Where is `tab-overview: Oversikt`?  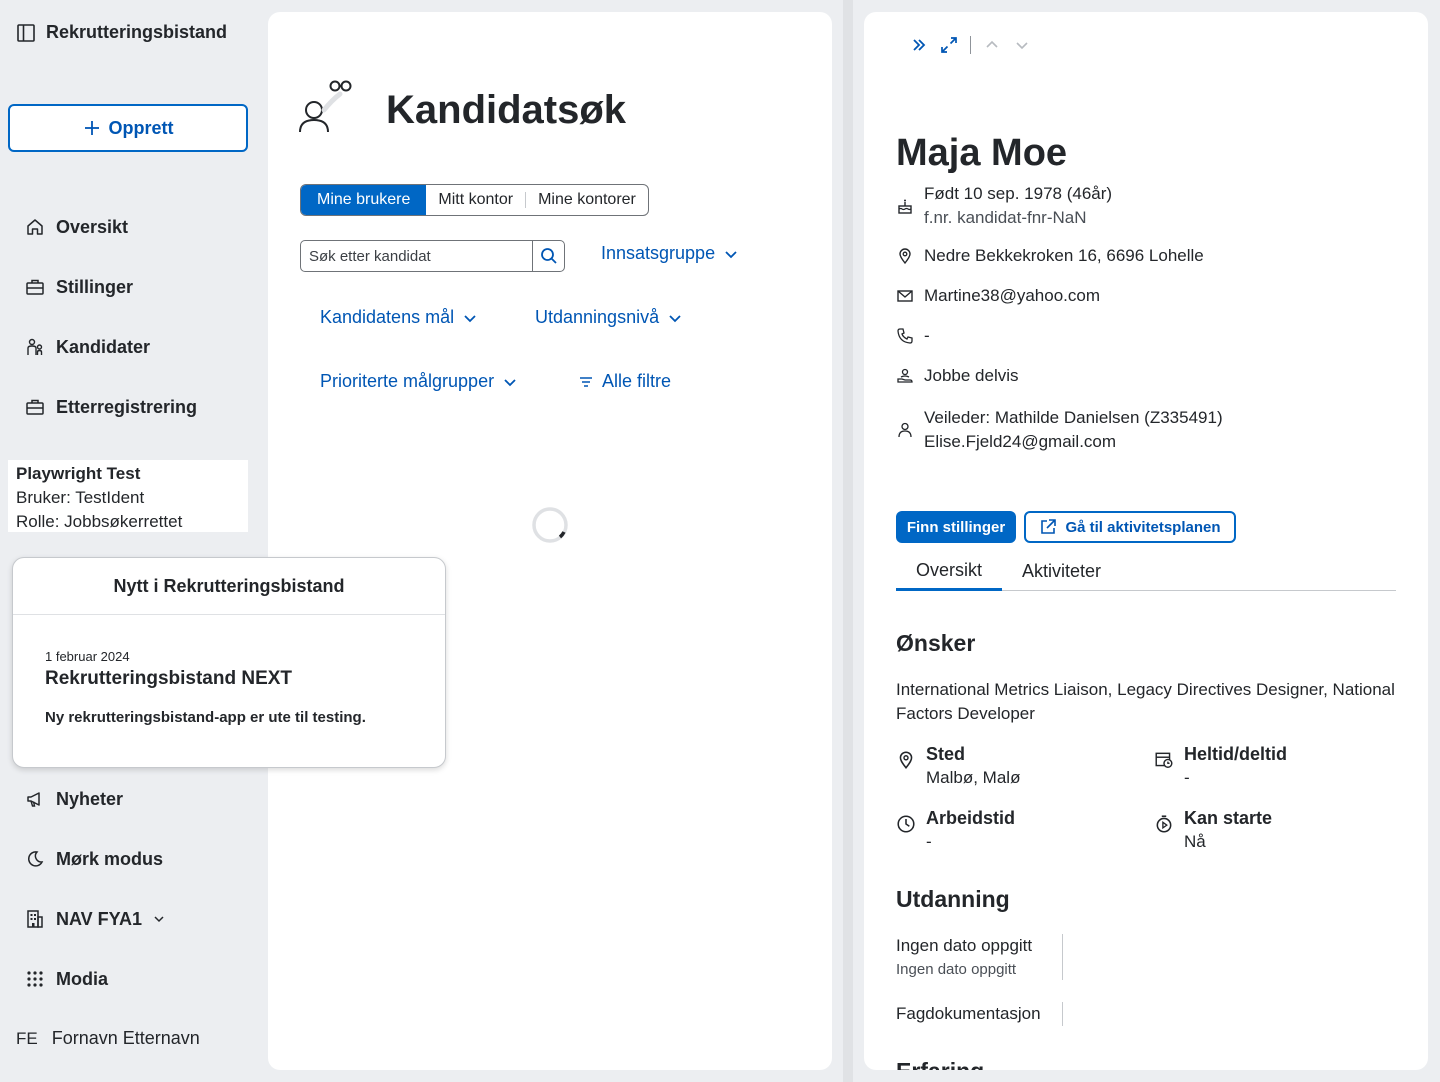
tab-overview: Oversikt is located at coordinates (949, 571).